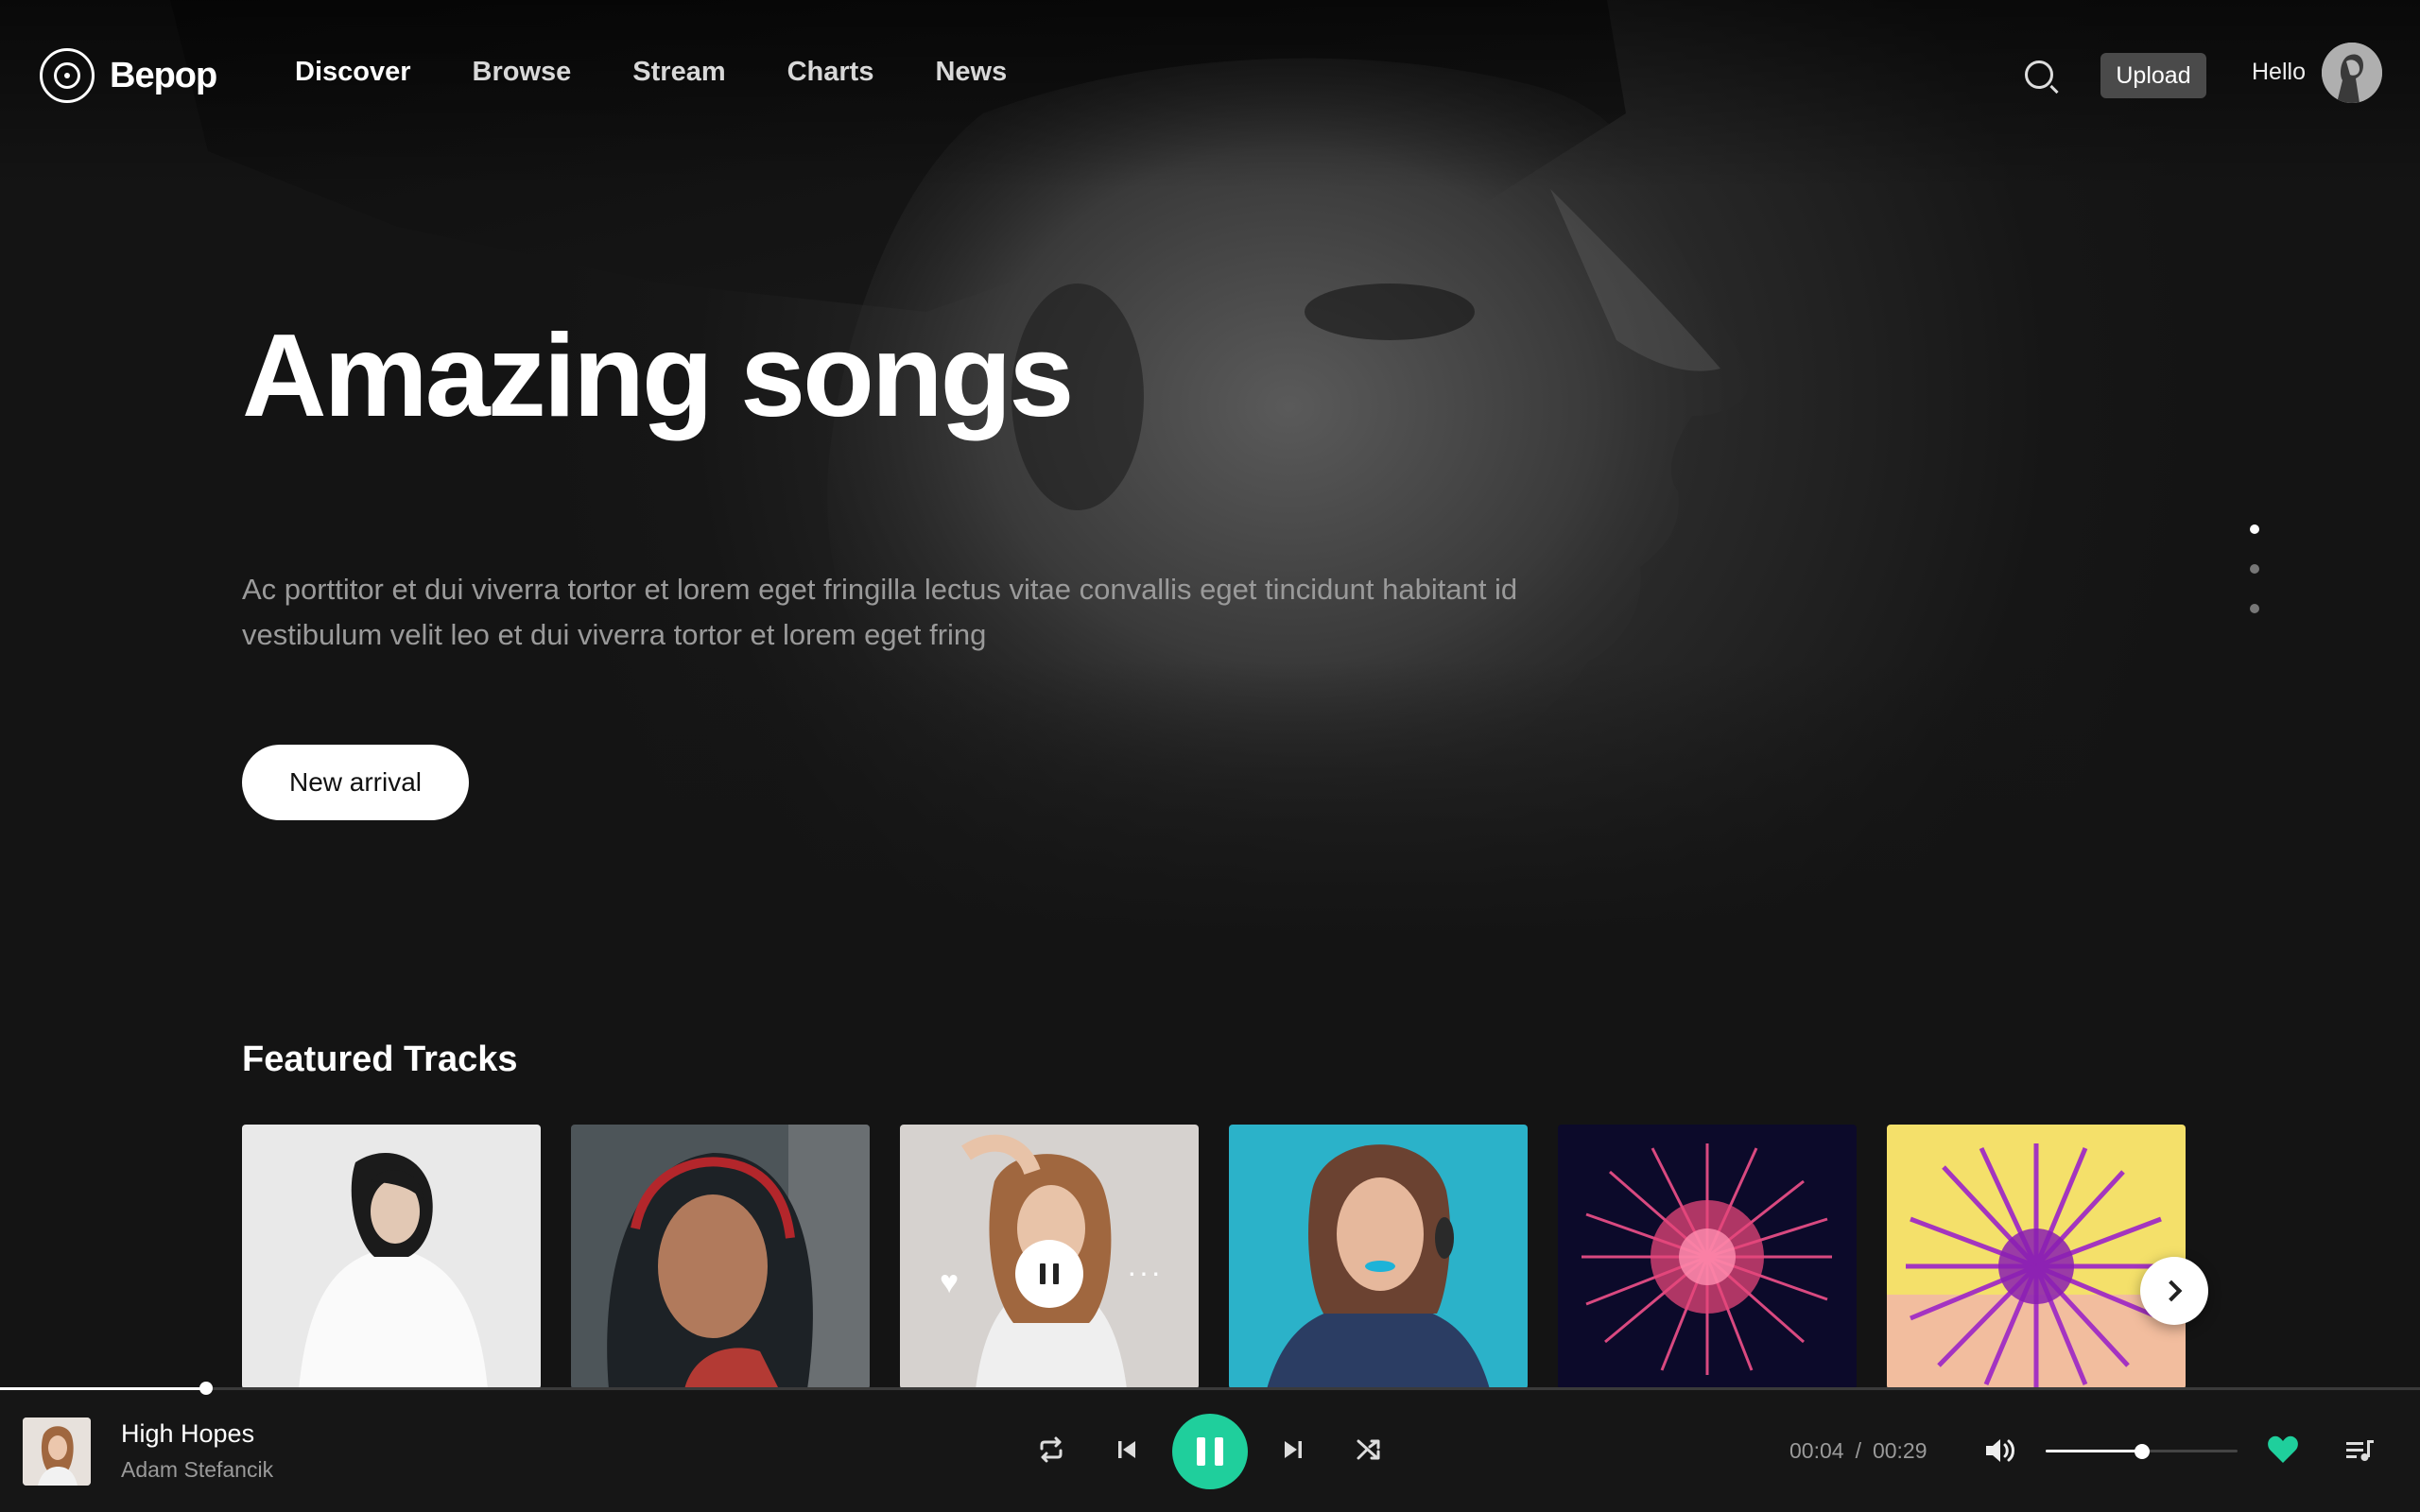  Describe the element at coordinates (1816, 1450) in the screenshot. I see `current-time: 00:04` at that location.